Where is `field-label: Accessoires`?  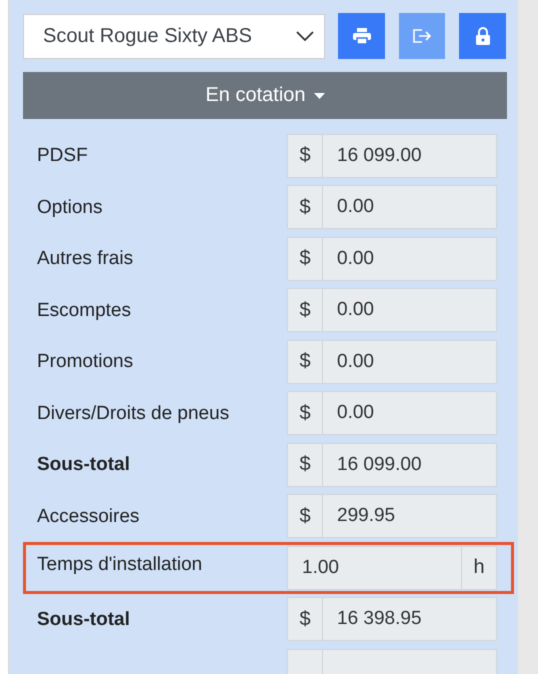 field-label: Accessoires is located at coordinates (88, 517).